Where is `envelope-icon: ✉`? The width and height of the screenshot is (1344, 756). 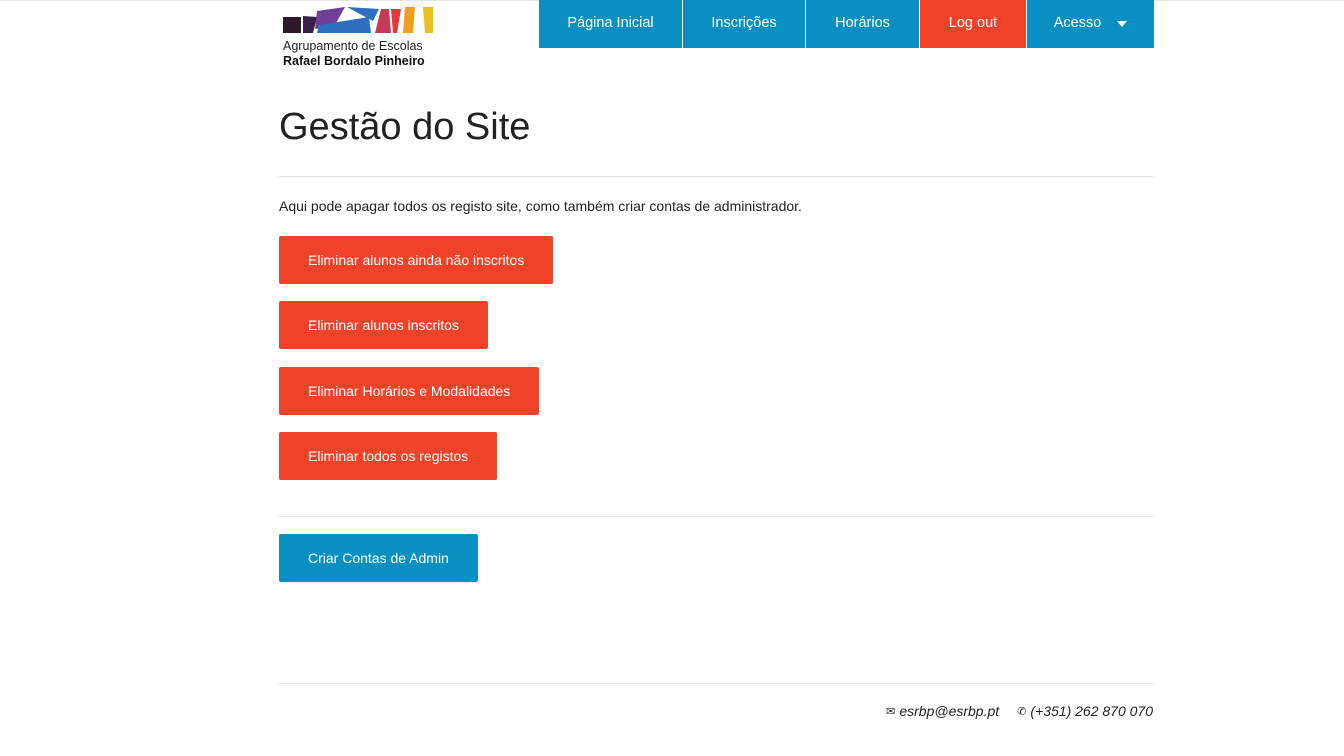 envelope-icon: ✉ is located at coordinates (891, 711).